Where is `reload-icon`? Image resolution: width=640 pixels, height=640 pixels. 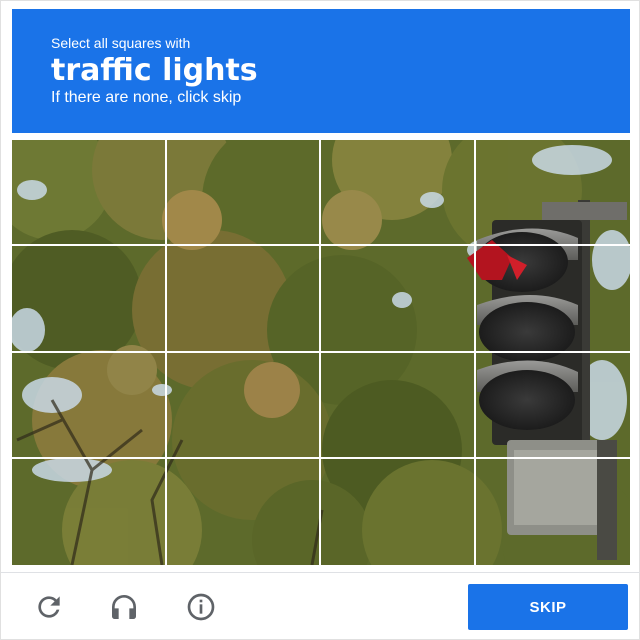 reload-icon is located at coordinates (49, 607).